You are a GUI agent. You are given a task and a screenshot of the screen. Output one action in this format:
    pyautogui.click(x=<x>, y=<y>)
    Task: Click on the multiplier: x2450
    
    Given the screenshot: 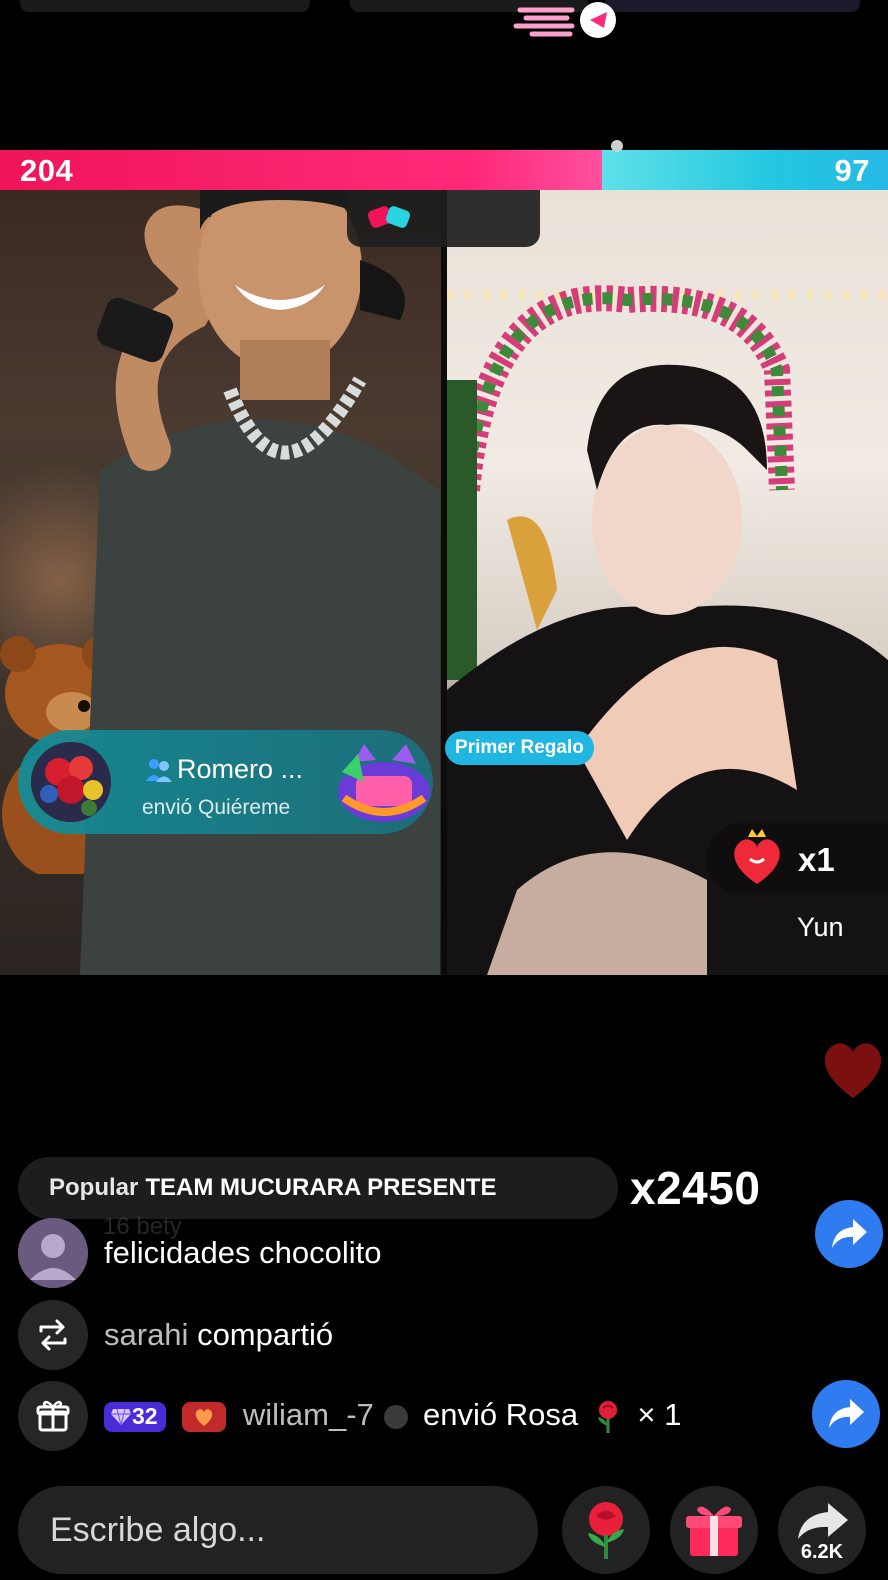 What is the action you would take?
    pyautogui.click(x=695, y=1188)
    